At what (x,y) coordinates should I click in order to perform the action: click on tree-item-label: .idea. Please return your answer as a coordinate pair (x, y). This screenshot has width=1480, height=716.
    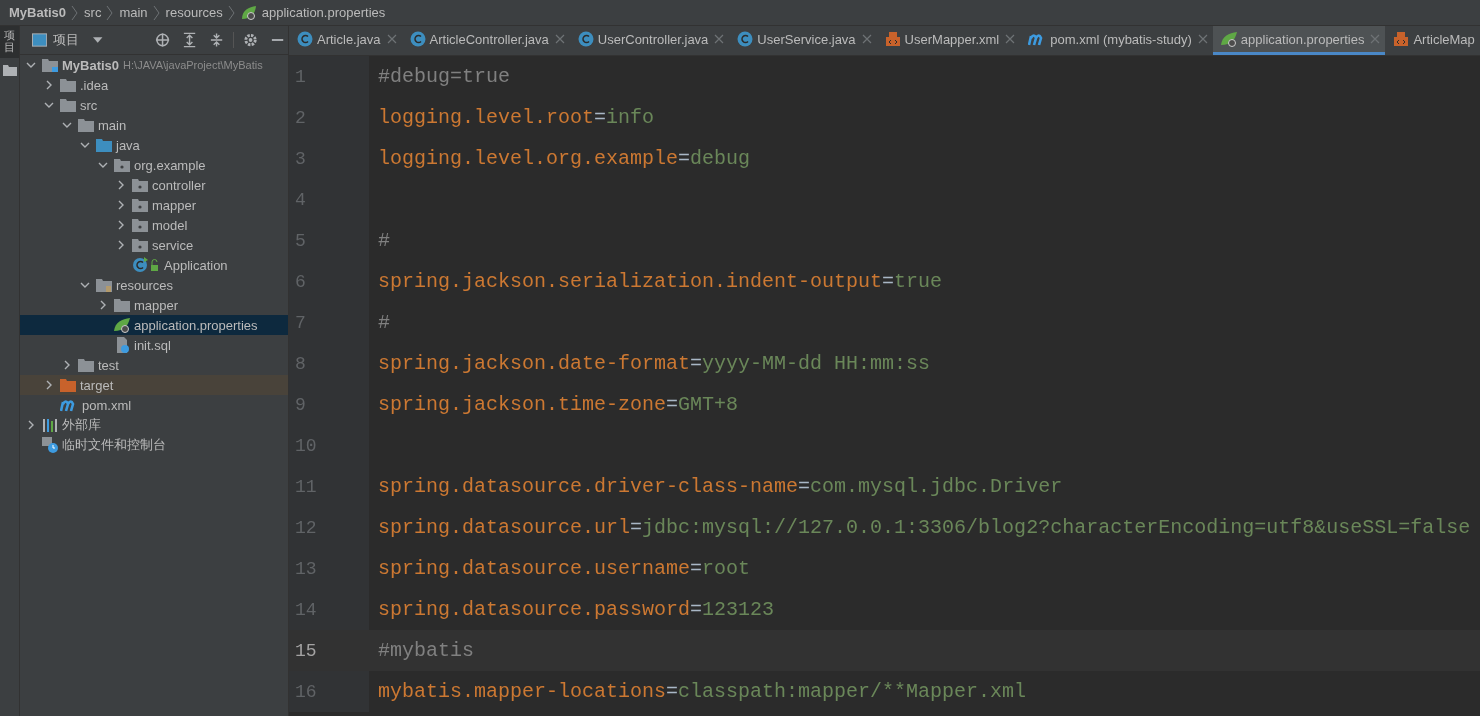
    Looking at the image, I should click on (94, 85).